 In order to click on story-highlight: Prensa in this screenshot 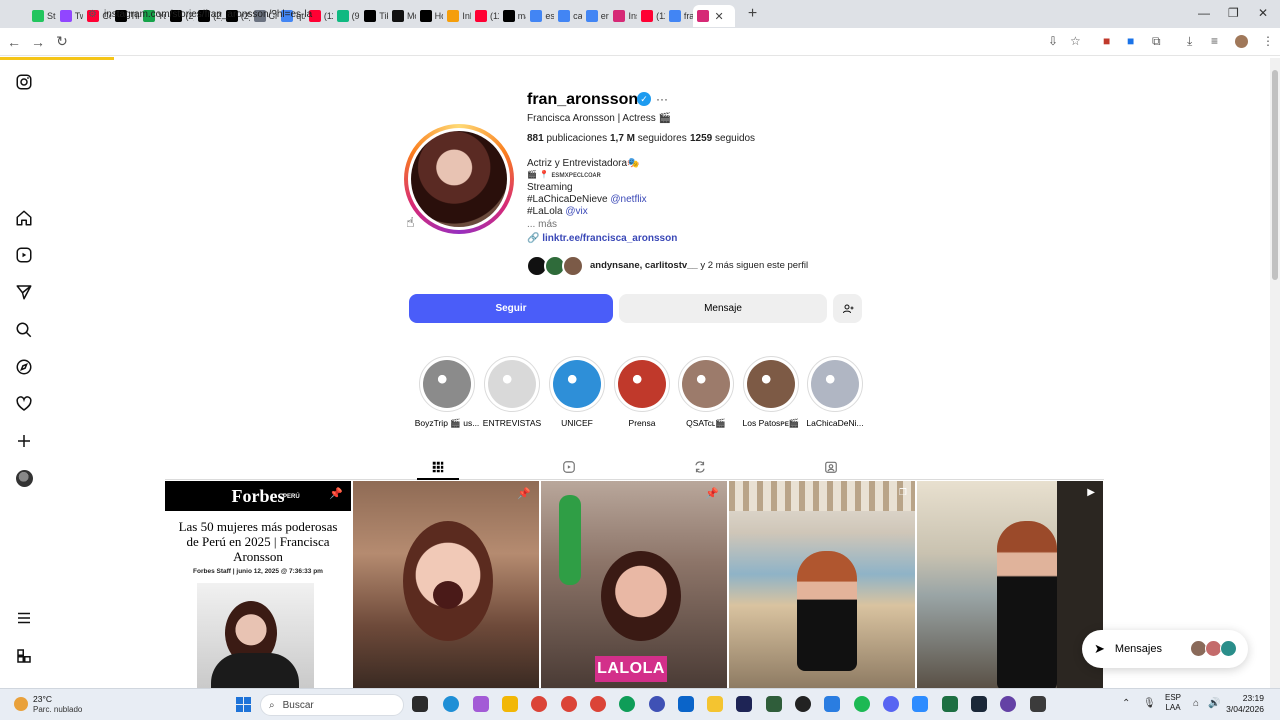, I will do `click(642, 392)`.